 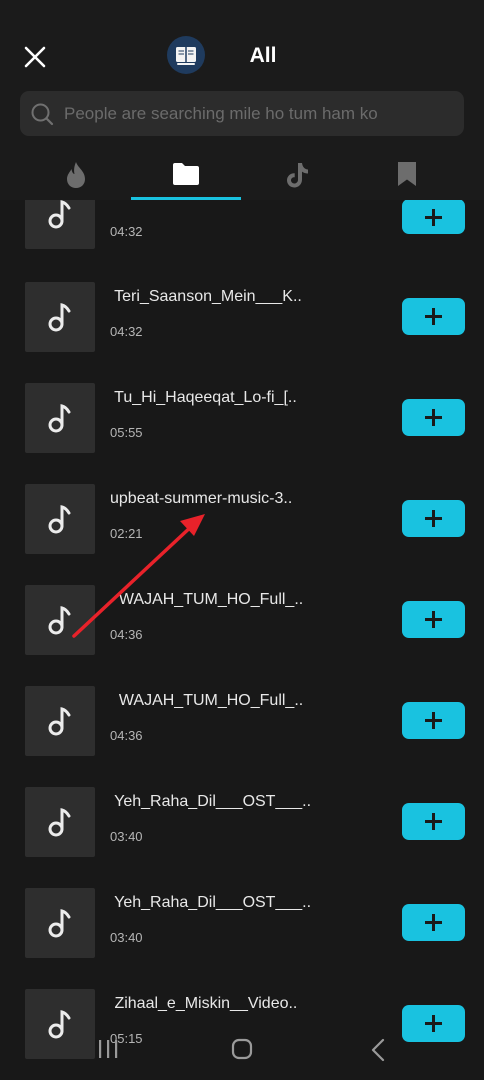 I want to click on book-logo-icon, so click(x=186, y=55).